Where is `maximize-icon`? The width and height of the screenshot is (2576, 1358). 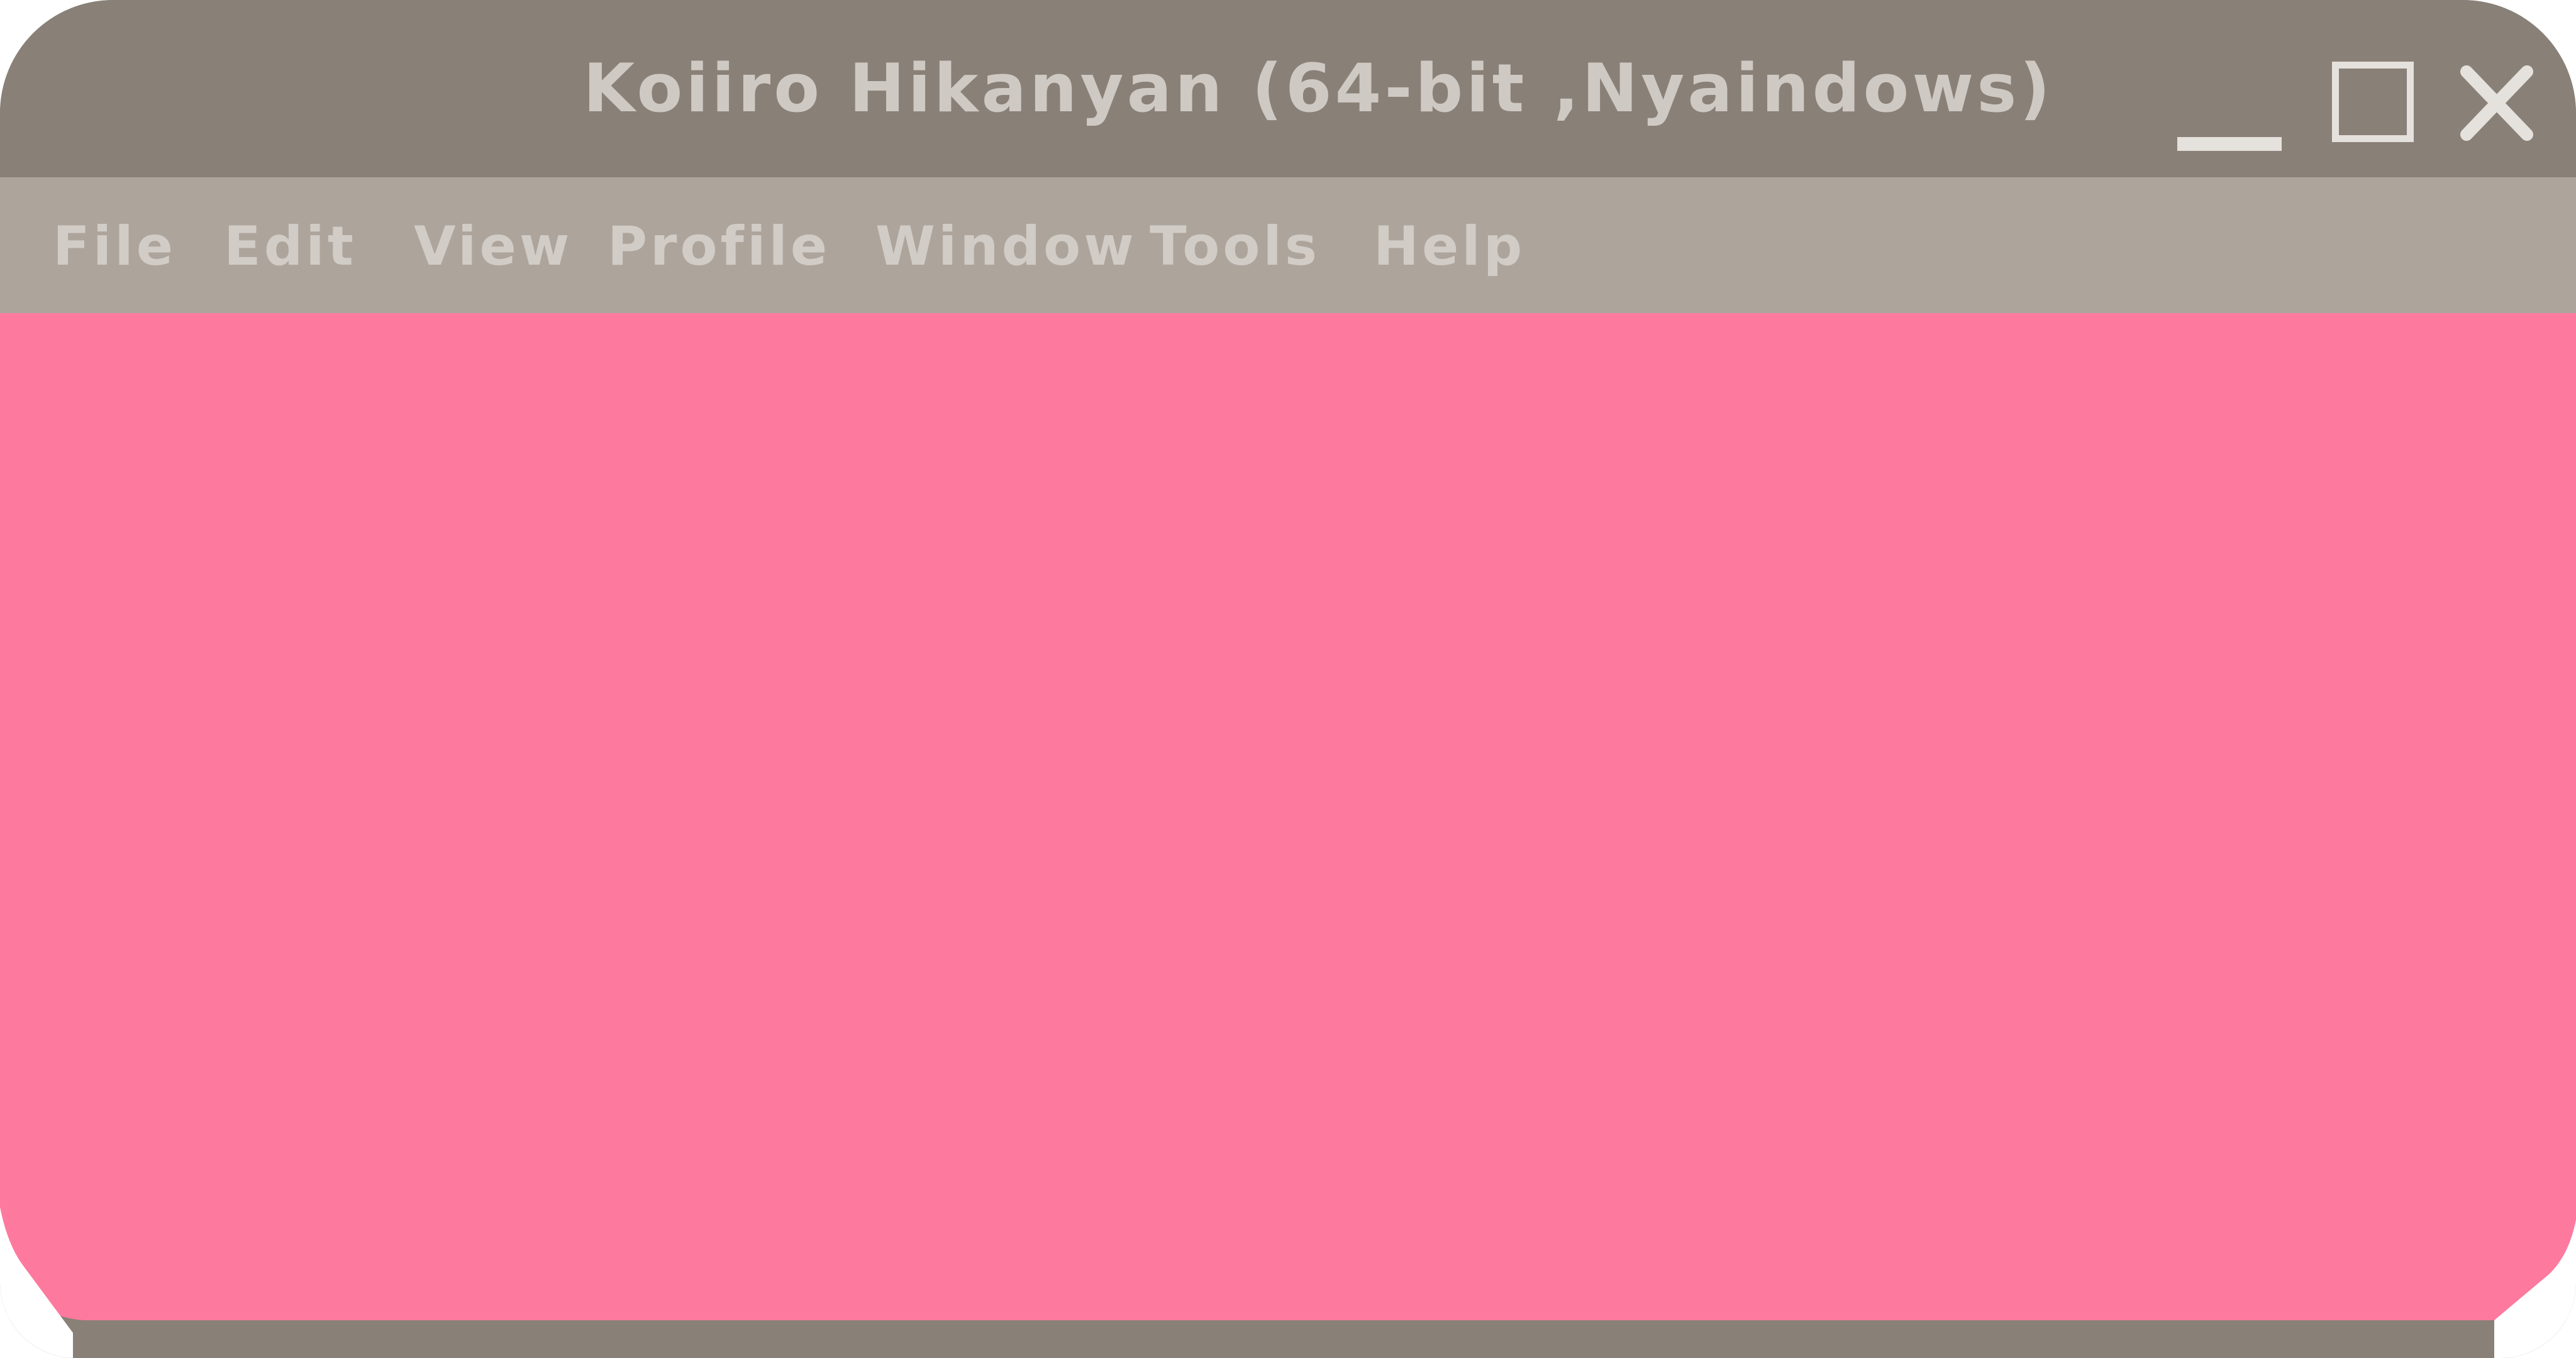
maximize-icon is located at coordinates (2373, 102).